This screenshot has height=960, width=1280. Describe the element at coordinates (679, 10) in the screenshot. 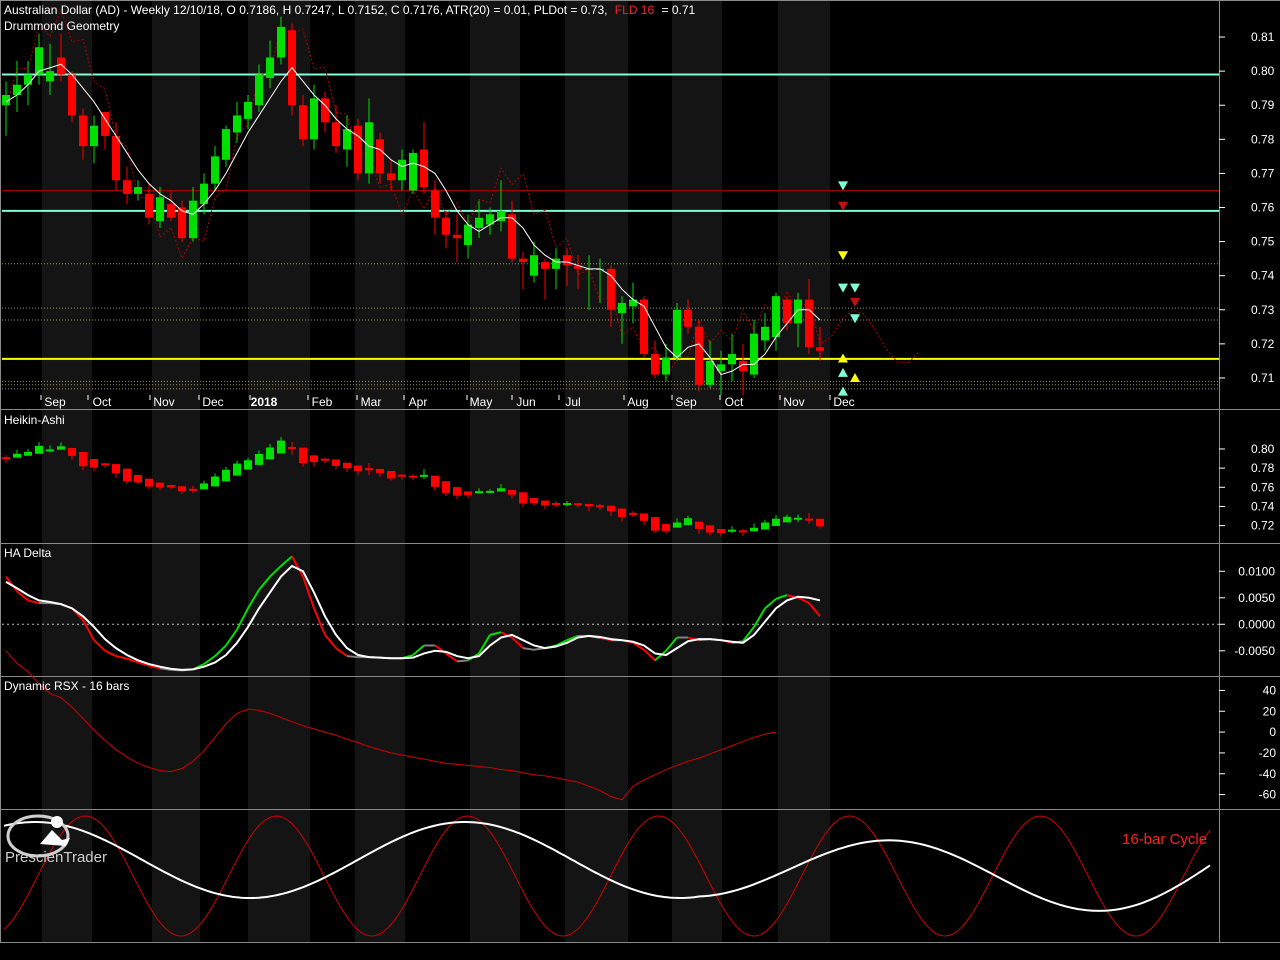

I see `fld-value: = 0.71` at that location.